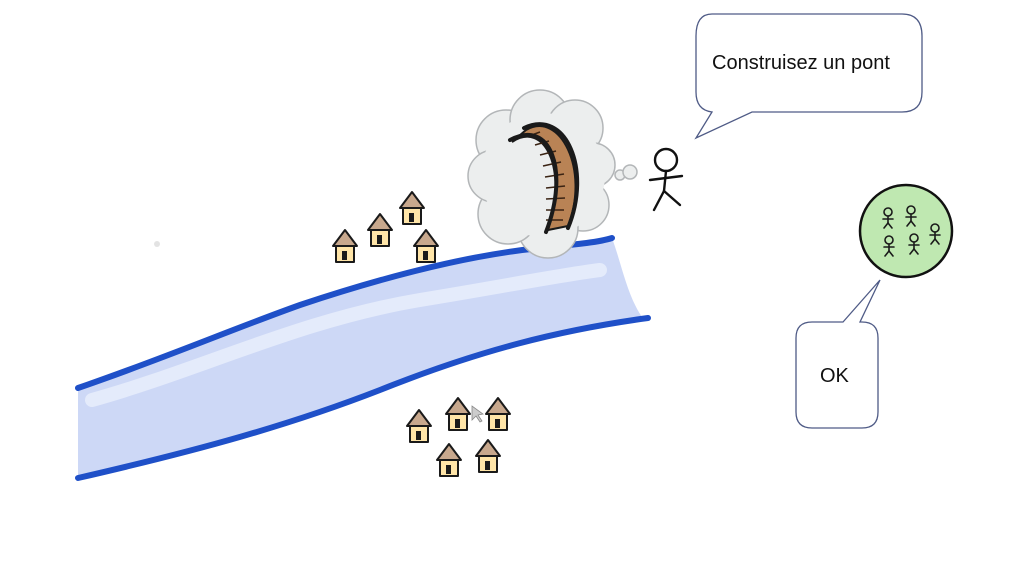  What do you see at coordinates (552, 174) in the screenshot?
I see `thought-cloud-icon` at bounding box center [552, 174].